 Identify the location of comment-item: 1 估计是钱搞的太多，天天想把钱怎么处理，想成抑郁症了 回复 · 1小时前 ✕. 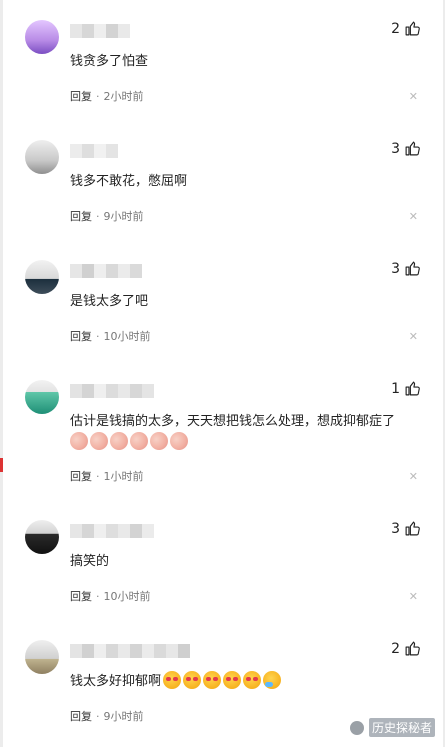
(222, 435).